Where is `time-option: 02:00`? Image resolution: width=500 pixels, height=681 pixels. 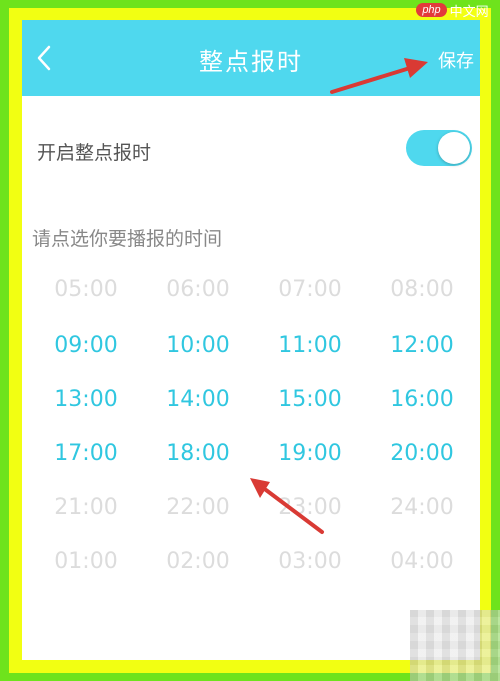
time-option: 02:00 is located at coordinates (198, 562).